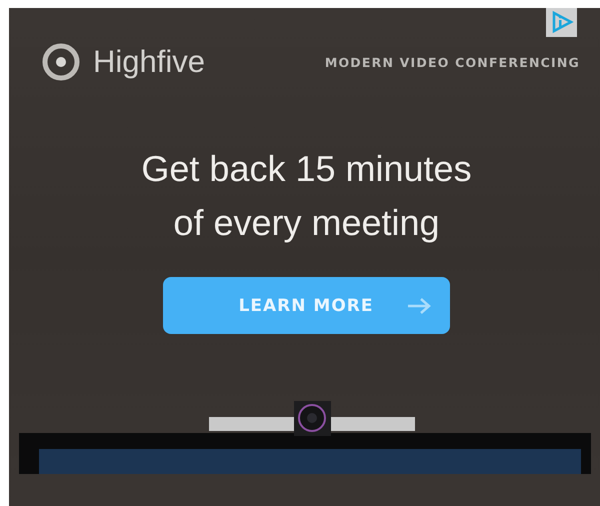 The width and height of the screenshot is (600, 506). I want to click on ring-icon, so click(61, 62).